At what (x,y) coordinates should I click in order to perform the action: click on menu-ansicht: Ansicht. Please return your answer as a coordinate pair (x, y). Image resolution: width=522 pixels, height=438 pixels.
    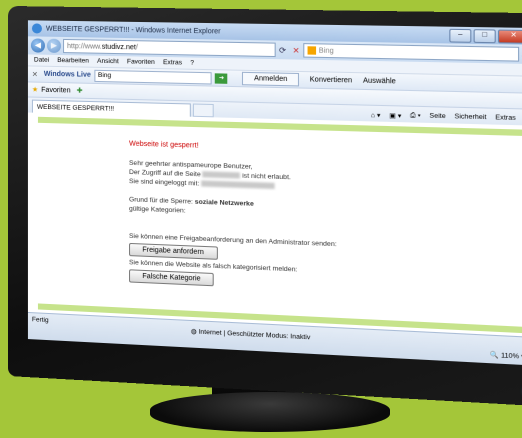
    Looking at the image, I should click on (108, 62).